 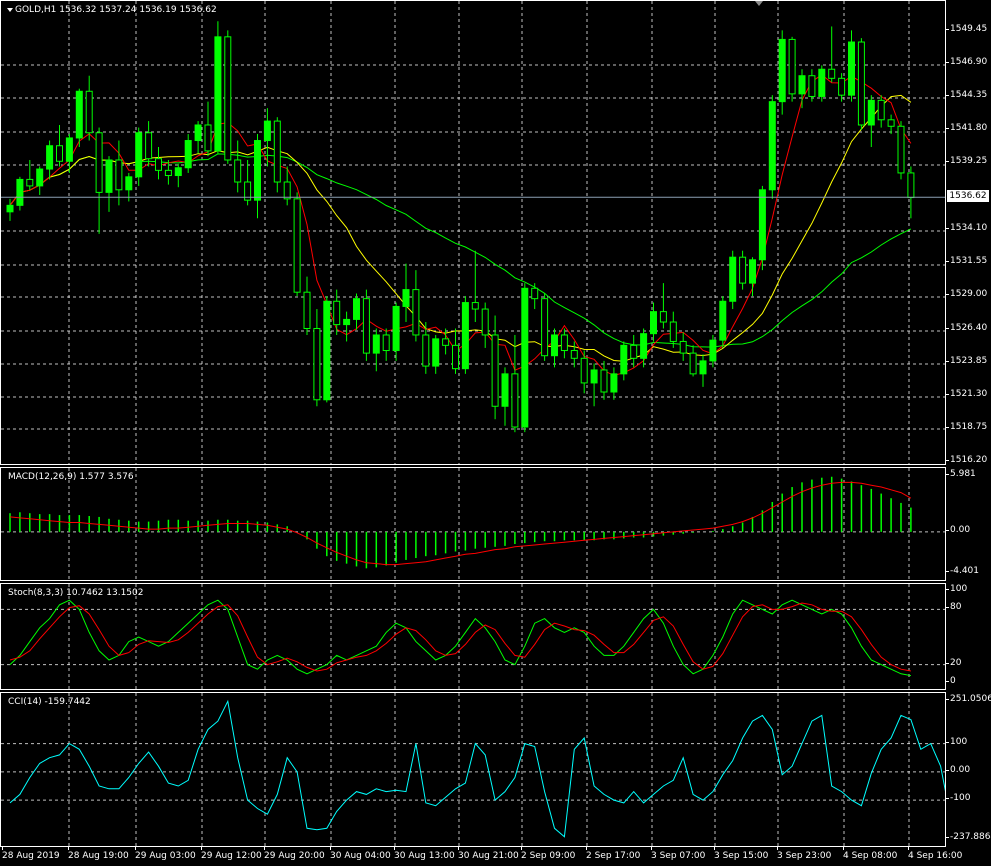 I want to click on chart-shift-marker-icon, so click(x=759, y=3).